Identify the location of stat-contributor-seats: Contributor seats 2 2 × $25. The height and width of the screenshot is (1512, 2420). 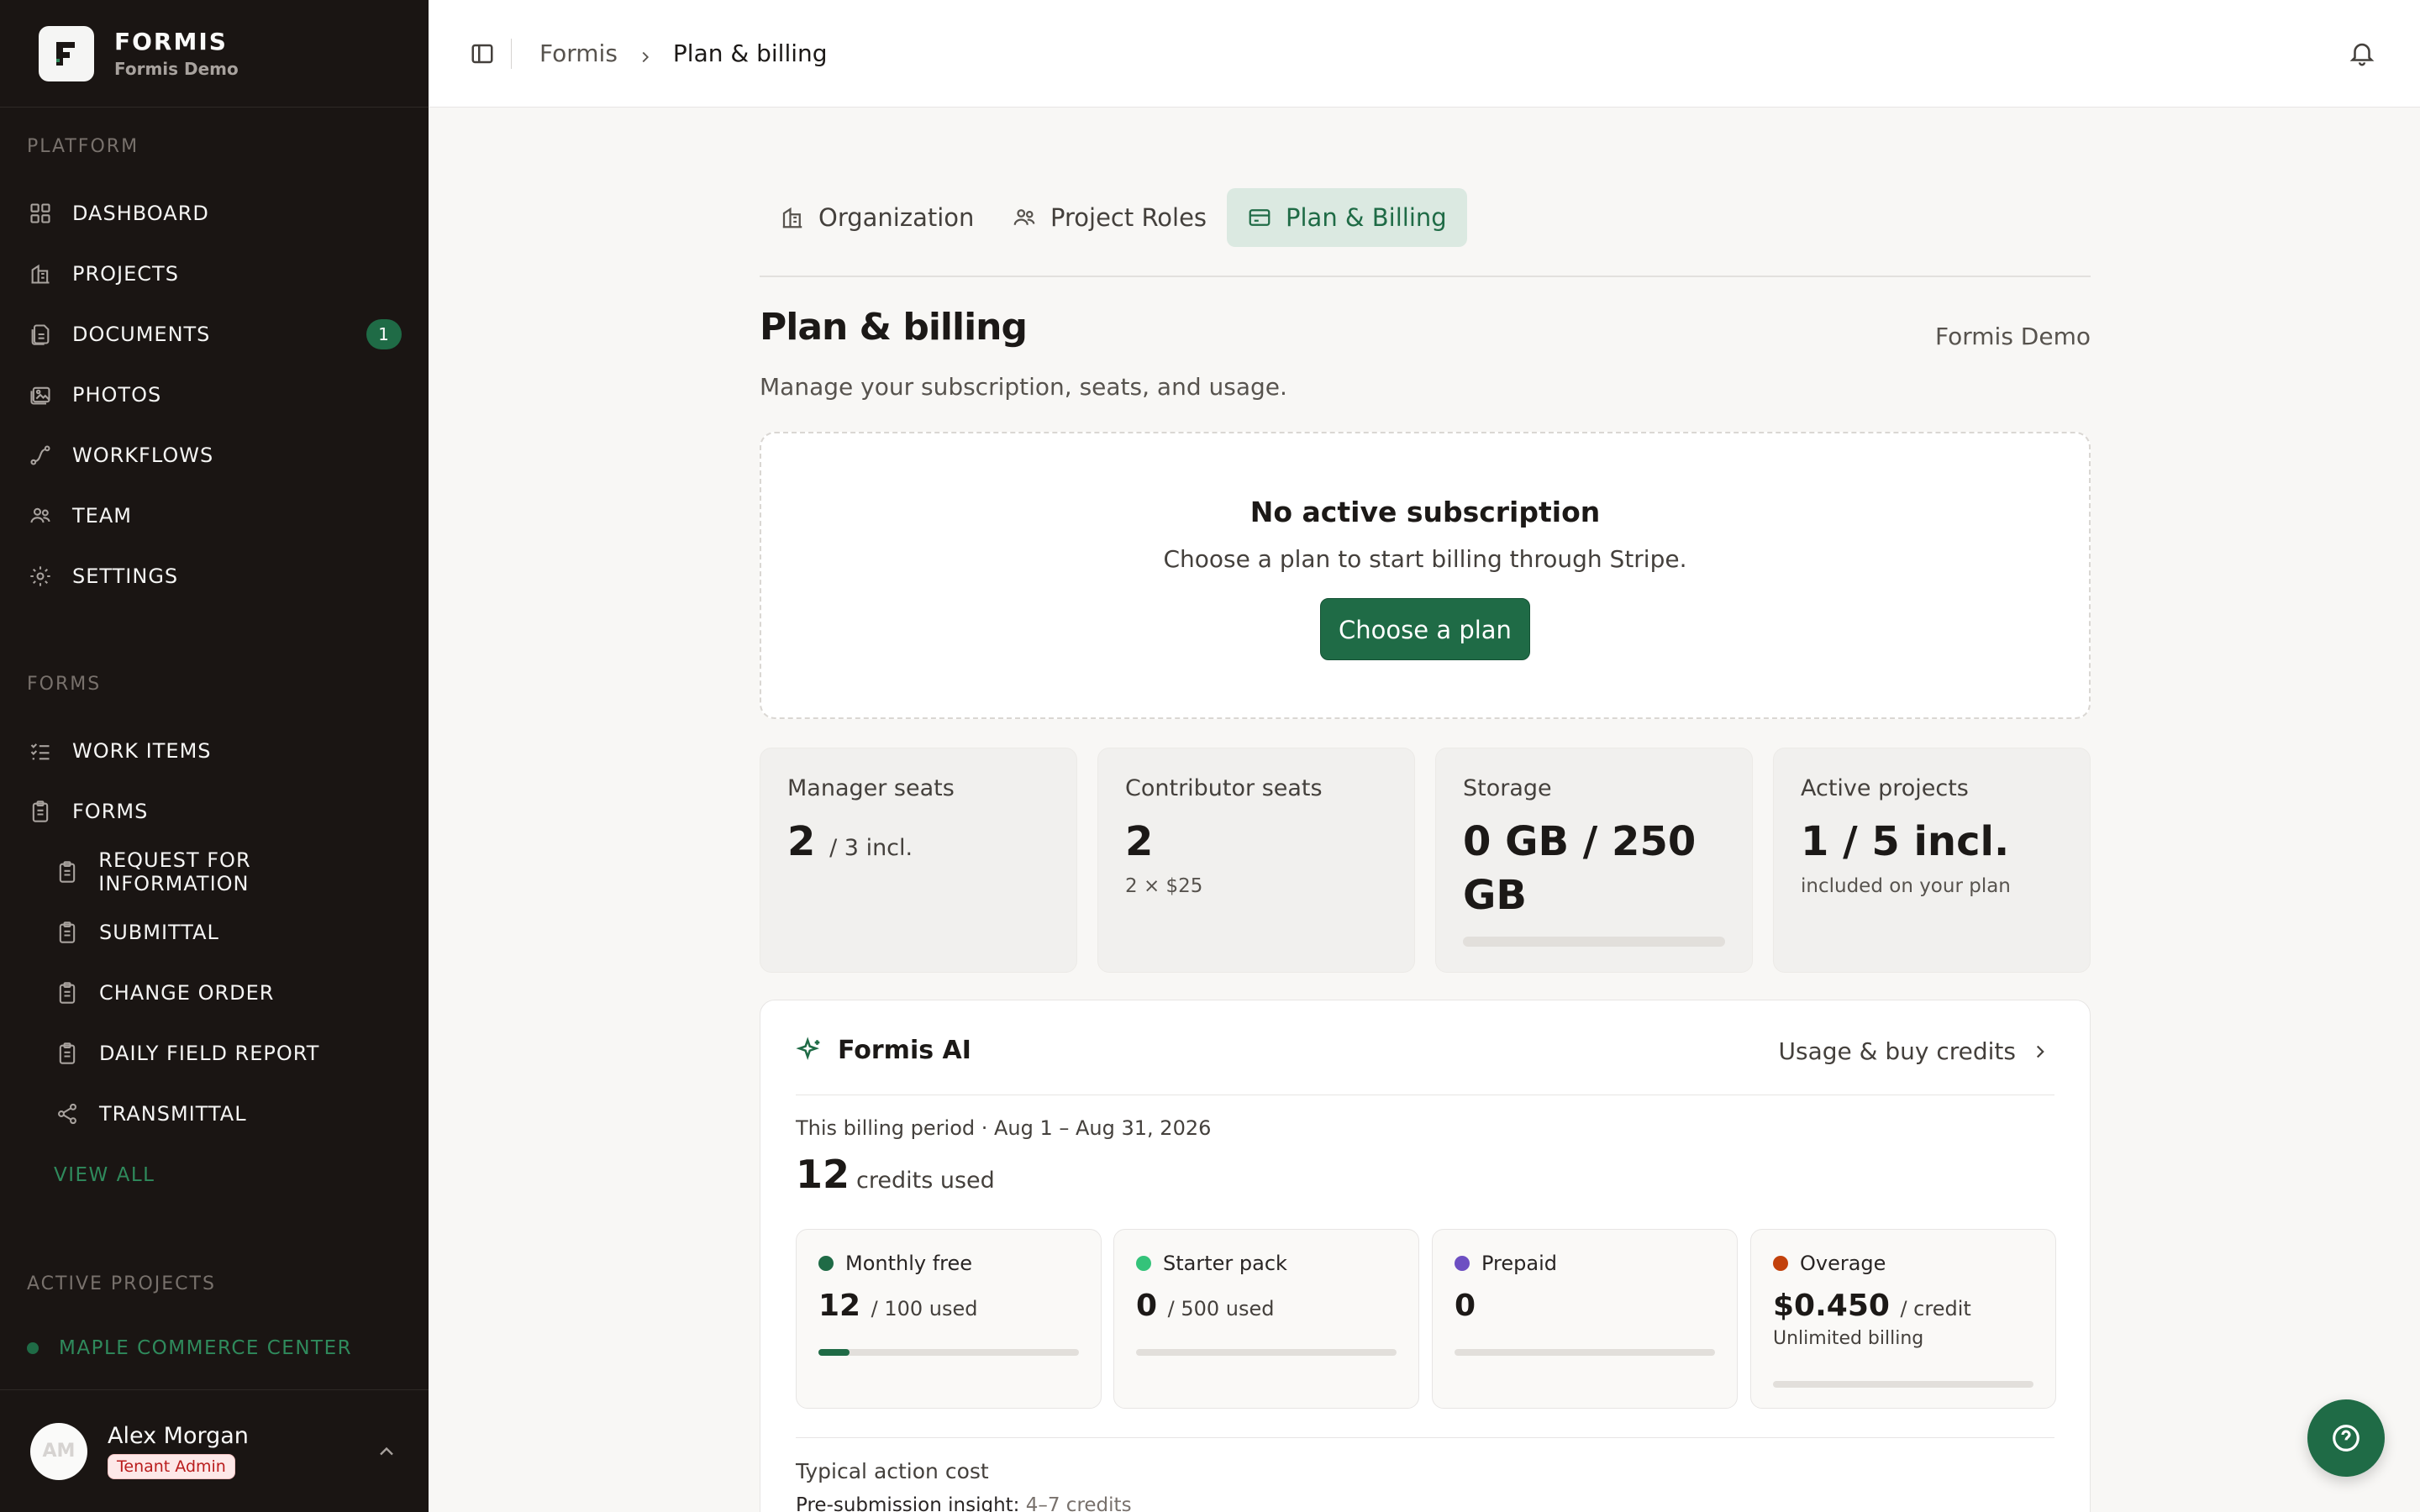
(1256, 860).